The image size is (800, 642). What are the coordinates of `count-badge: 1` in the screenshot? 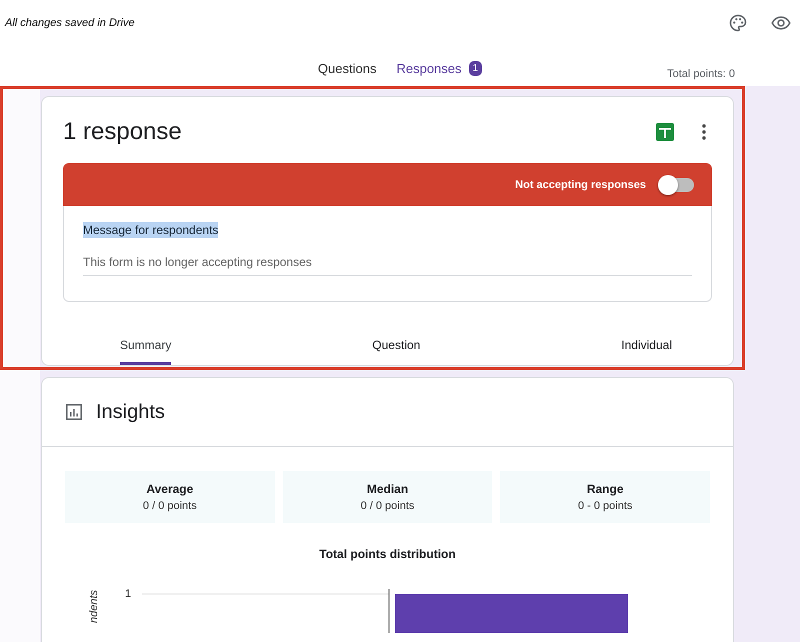 It's located at (475, 68).